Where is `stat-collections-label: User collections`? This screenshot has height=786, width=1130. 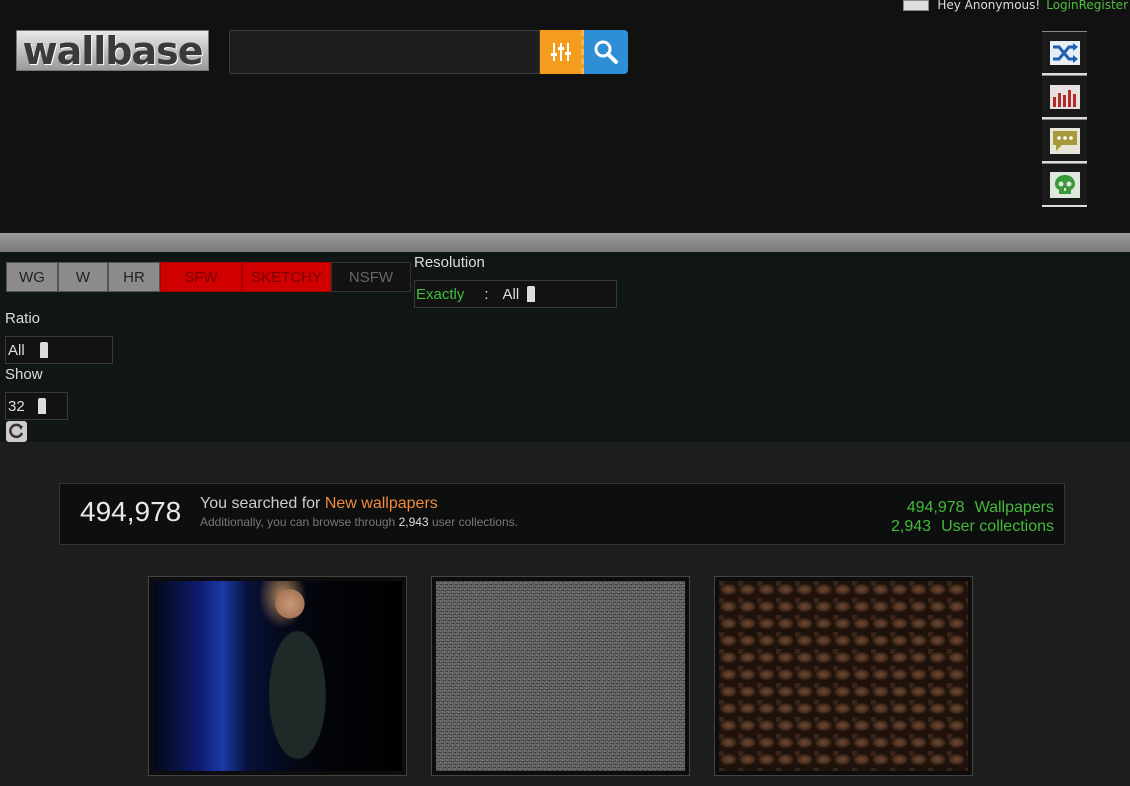 stat-collections-label: User collections is located at coordinates (997, 526).